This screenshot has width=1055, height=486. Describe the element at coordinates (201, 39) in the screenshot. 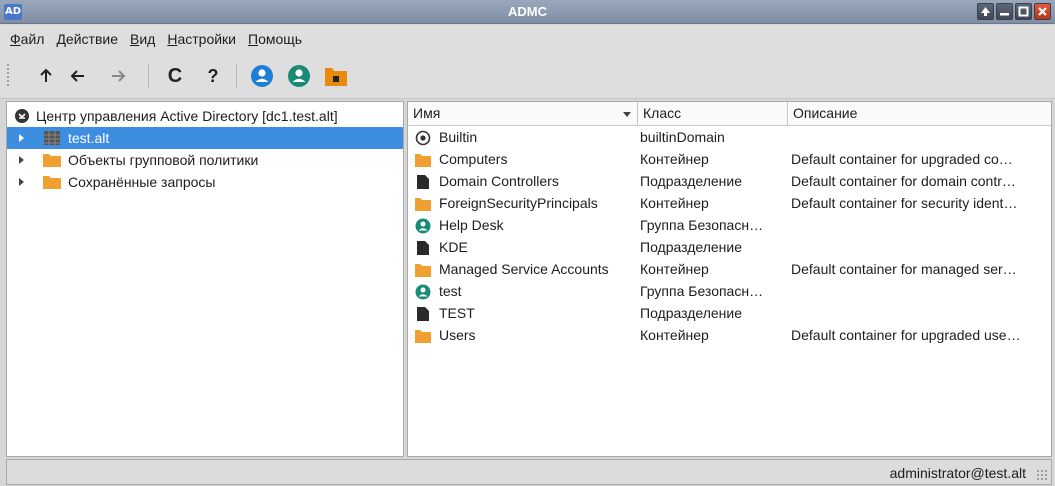

I see `menu-settings: Настройки` at that location.